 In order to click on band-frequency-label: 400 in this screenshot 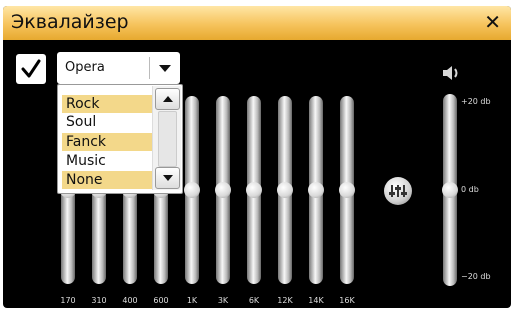, I will do `click(130, 300)`.